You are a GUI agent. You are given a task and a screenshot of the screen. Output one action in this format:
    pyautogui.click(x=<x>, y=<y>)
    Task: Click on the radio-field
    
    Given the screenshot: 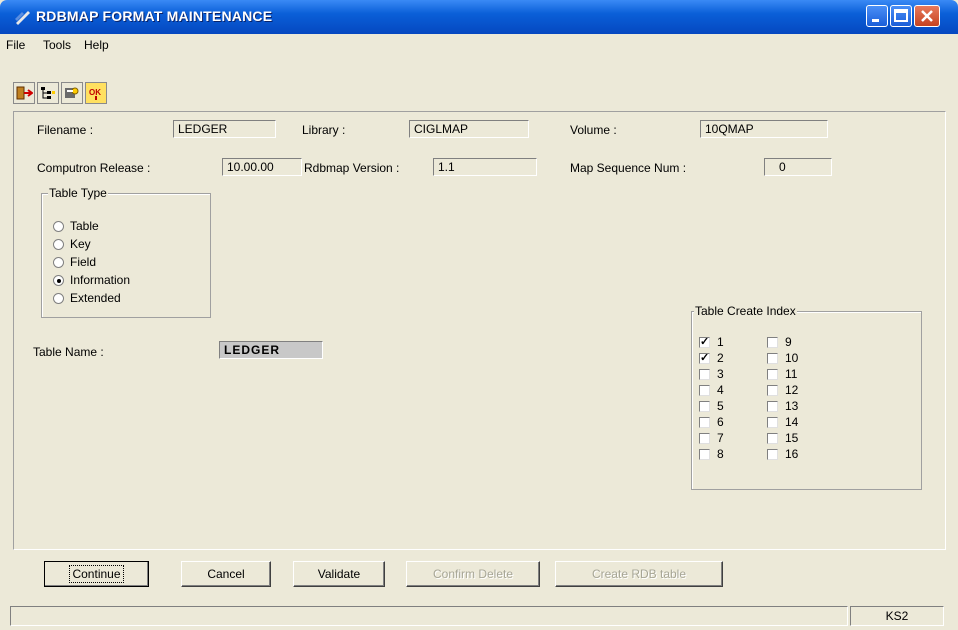 What is the action you would take?
    pyautogui.click(x=58, y=262)
    